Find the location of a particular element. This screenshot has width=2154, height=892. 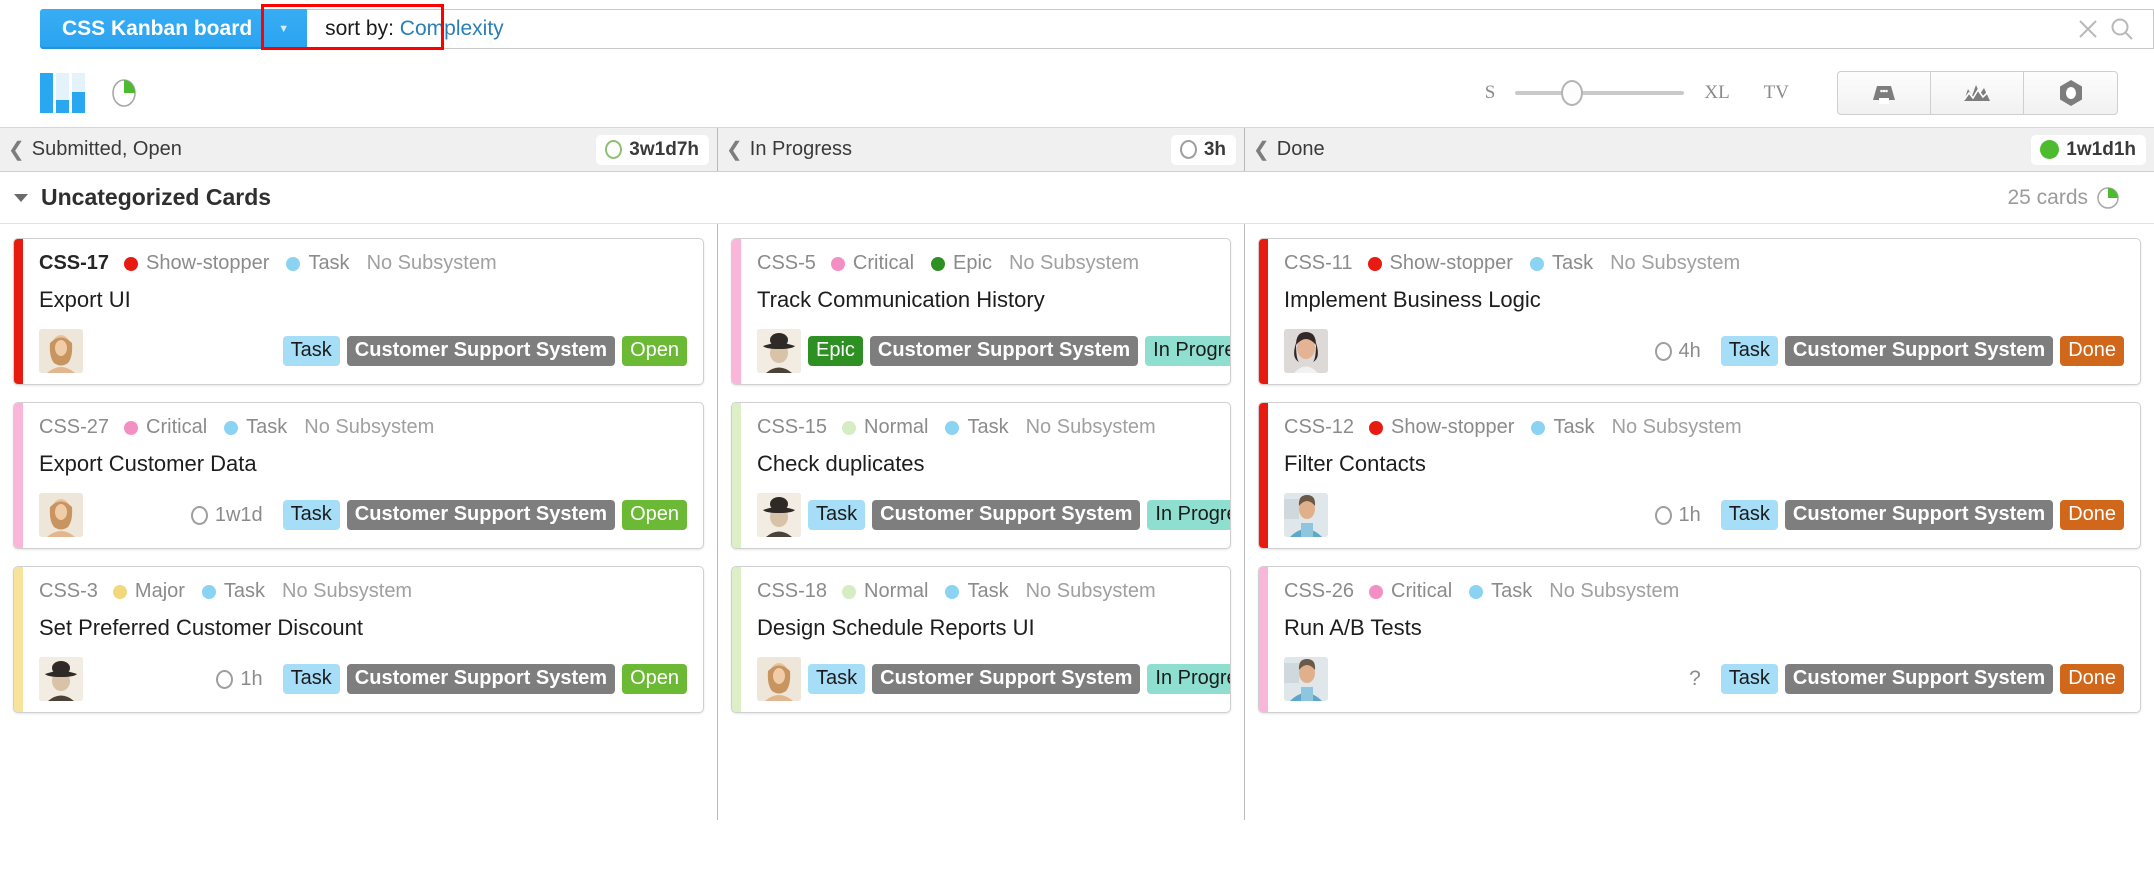

card-type-badge: Epic is located at coordinates (835, 351).